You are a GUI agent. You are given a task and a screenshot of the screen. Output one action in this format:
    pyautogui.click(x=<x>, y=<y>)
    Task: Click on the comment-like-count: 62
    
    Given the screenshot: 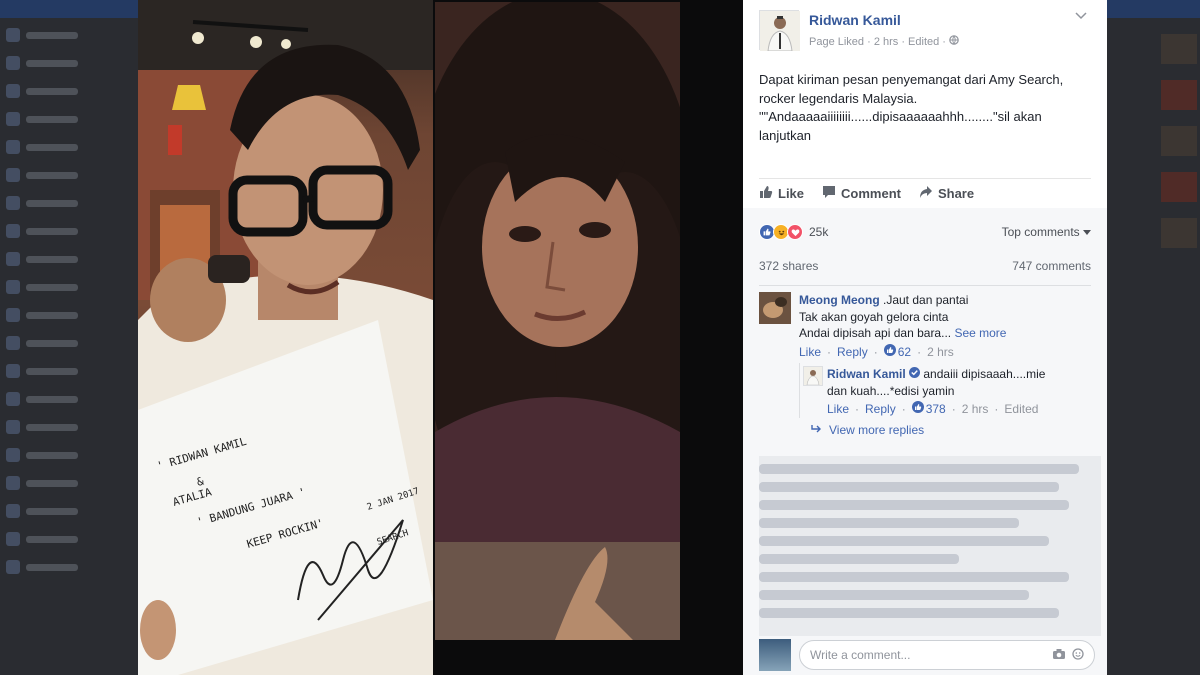 What is the action you would take?
    pyautogui.click(x=897, y=352)
    